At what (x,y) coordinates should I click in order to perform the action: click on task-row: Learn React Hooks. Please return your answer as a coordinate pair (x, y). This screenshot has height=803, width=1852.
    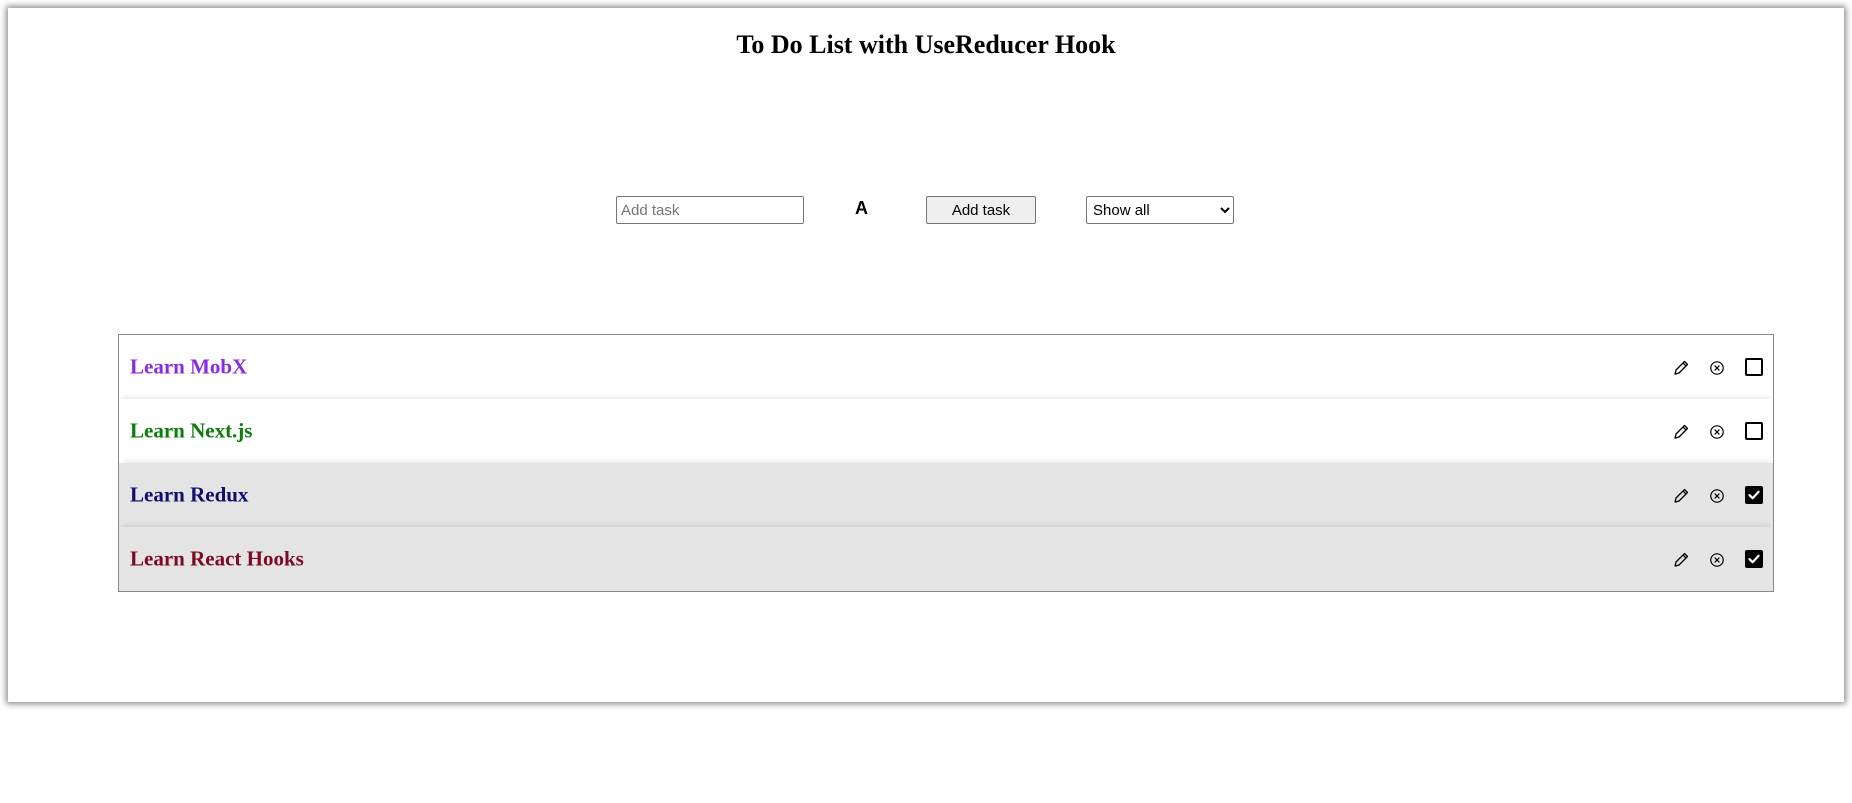
    Looking at the image, I should click on (946, 559).